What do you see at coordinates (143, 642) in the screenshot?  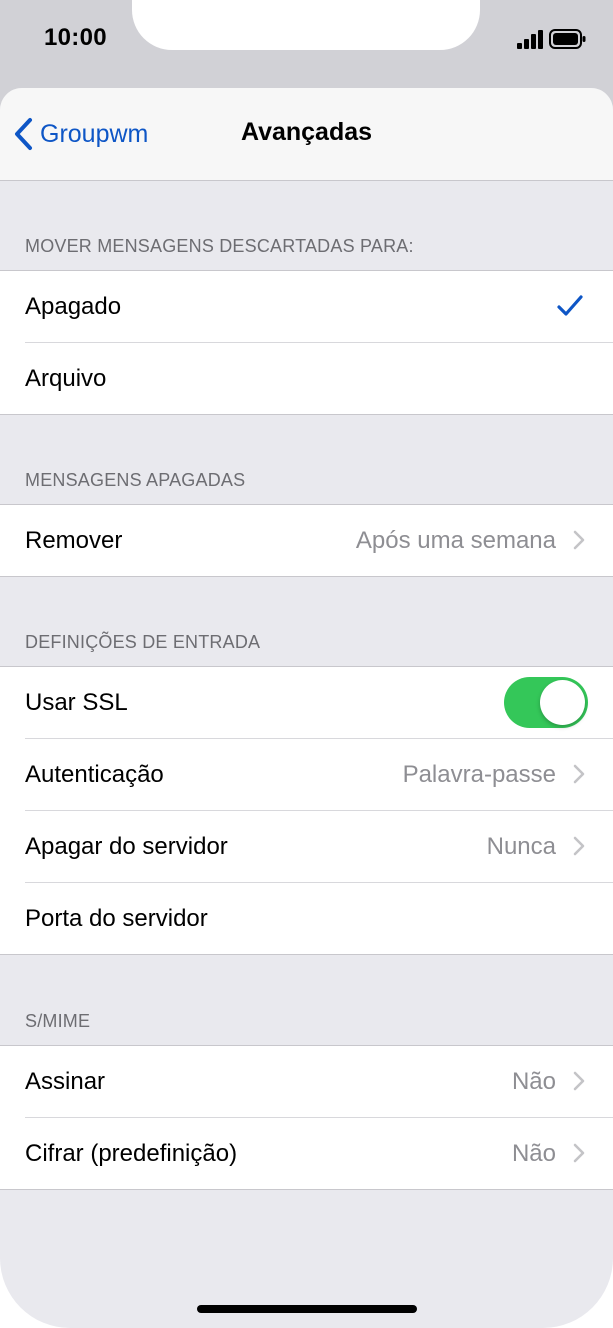 I see `section-header-incoming-settings: DEFINIÇÕES DE ENTRADA` at bounding box center [143, 642].